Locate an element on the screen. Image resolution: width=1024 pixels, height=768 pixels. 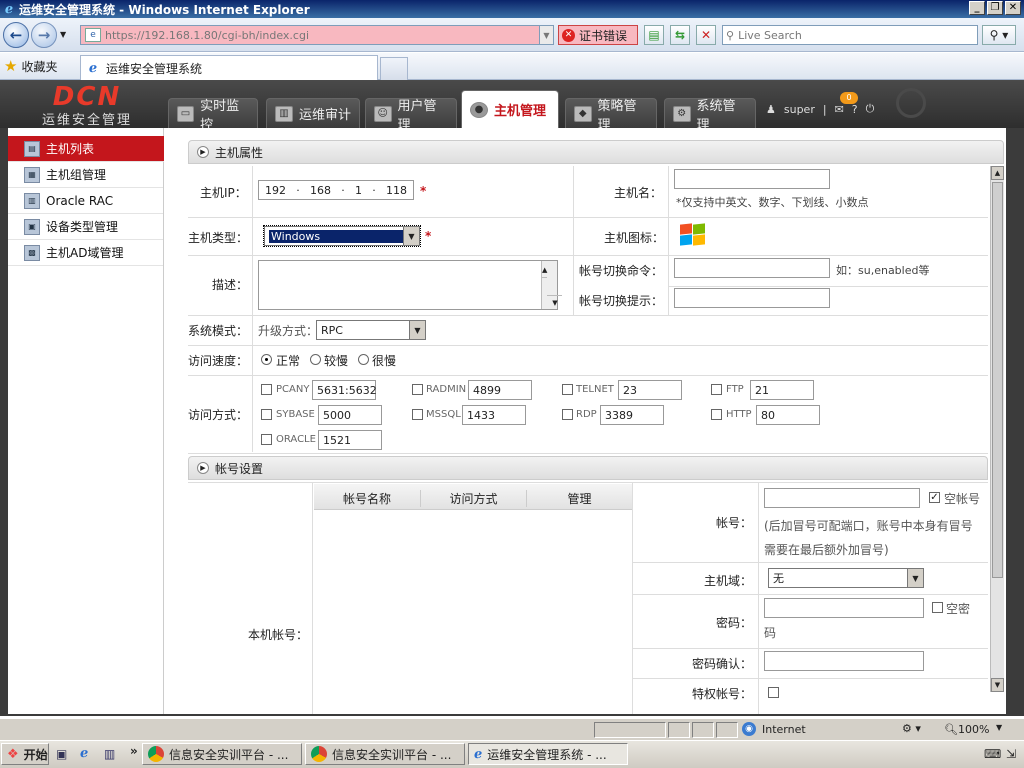
address-dropdown-icon: ▼ is located at coordinates (546, 35).